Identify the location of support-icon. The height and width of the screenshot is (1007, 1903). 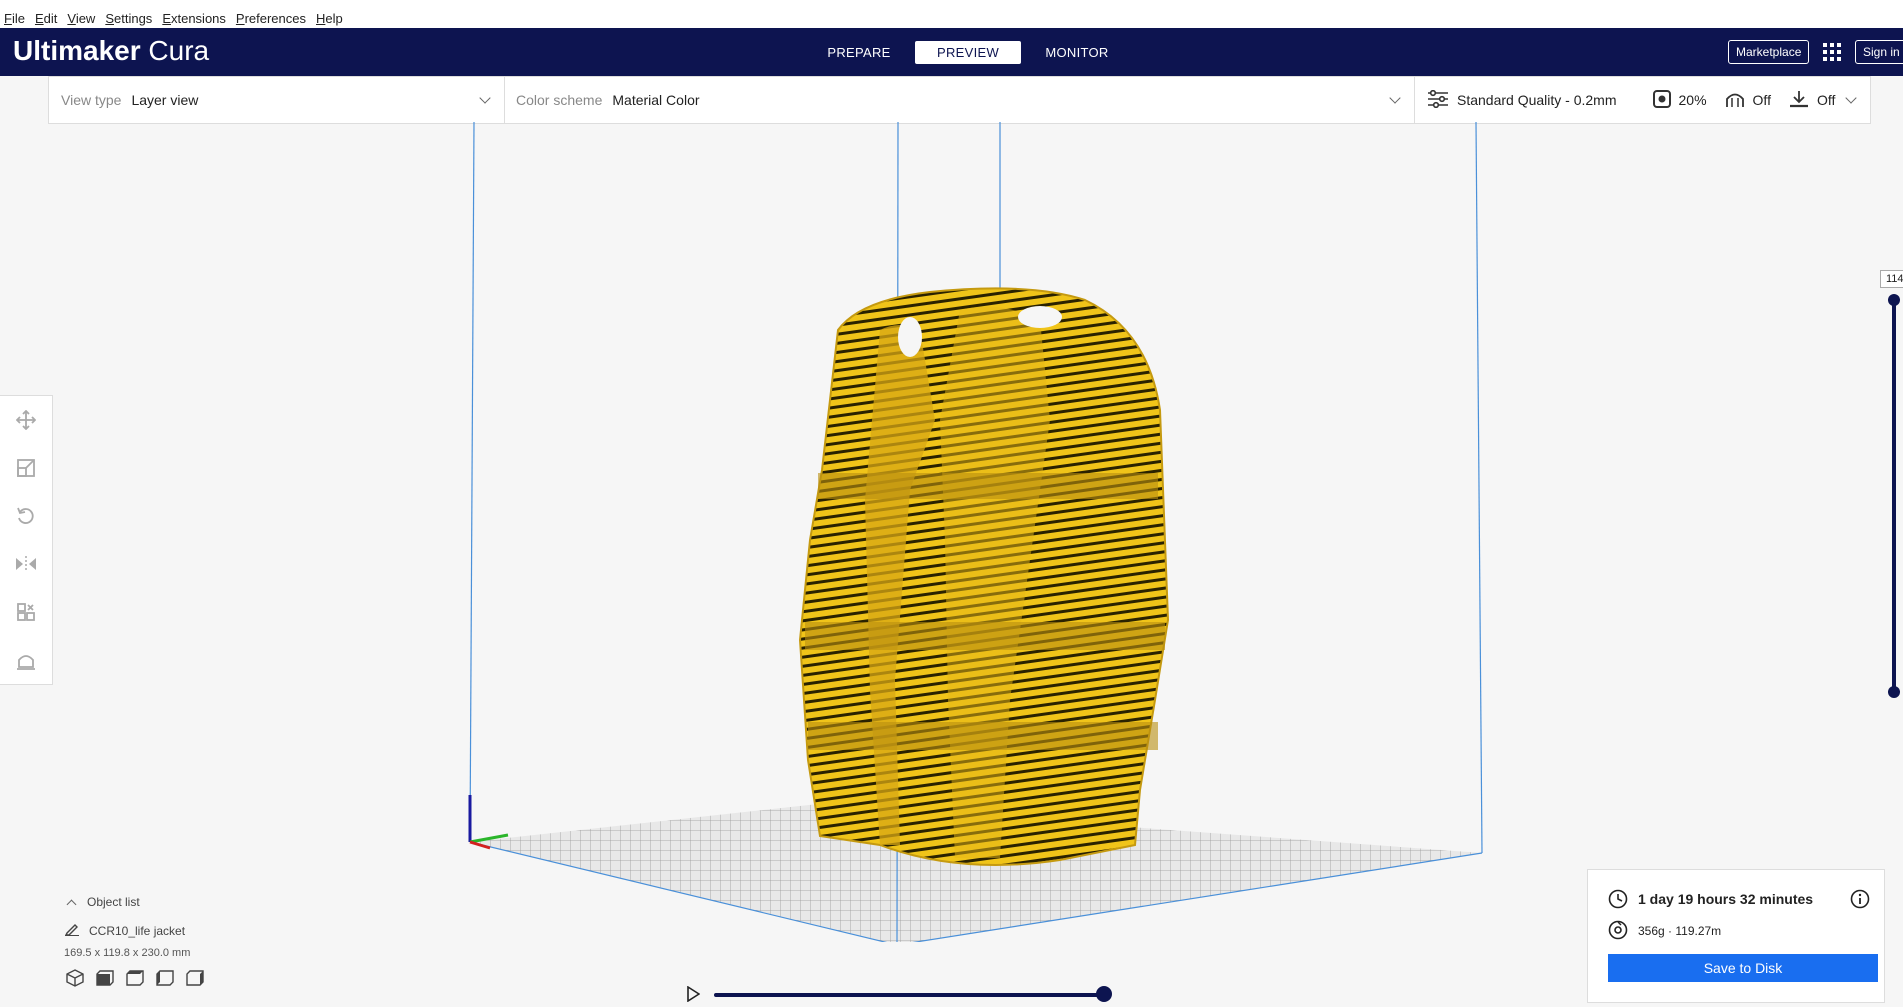
(1735, 100).